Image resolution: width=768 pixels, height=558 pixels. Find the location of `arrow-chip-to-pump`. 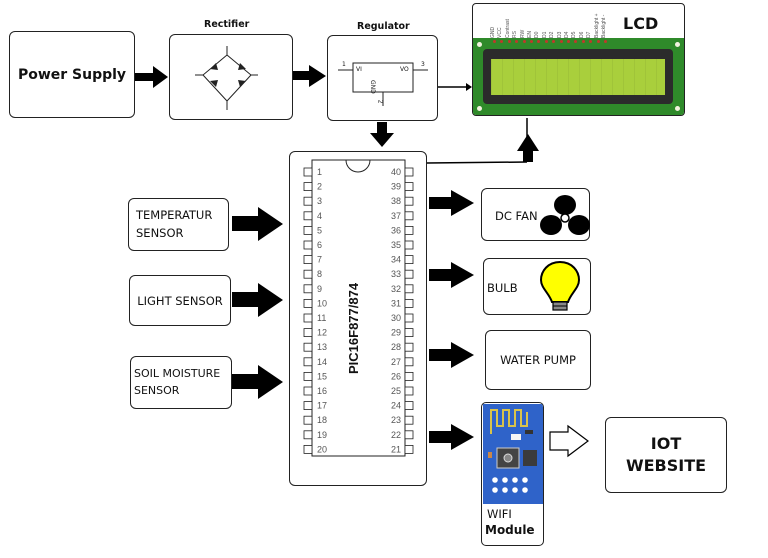

arrow-chip-to-pump is located at coordinates (451, 355).